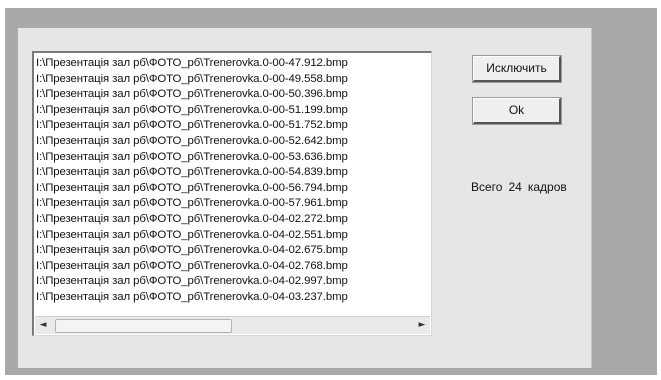  Describe the element at coordinates (422, 325) in the screenshot. I see `scroll-right-arrow-icon: ►` at that location.